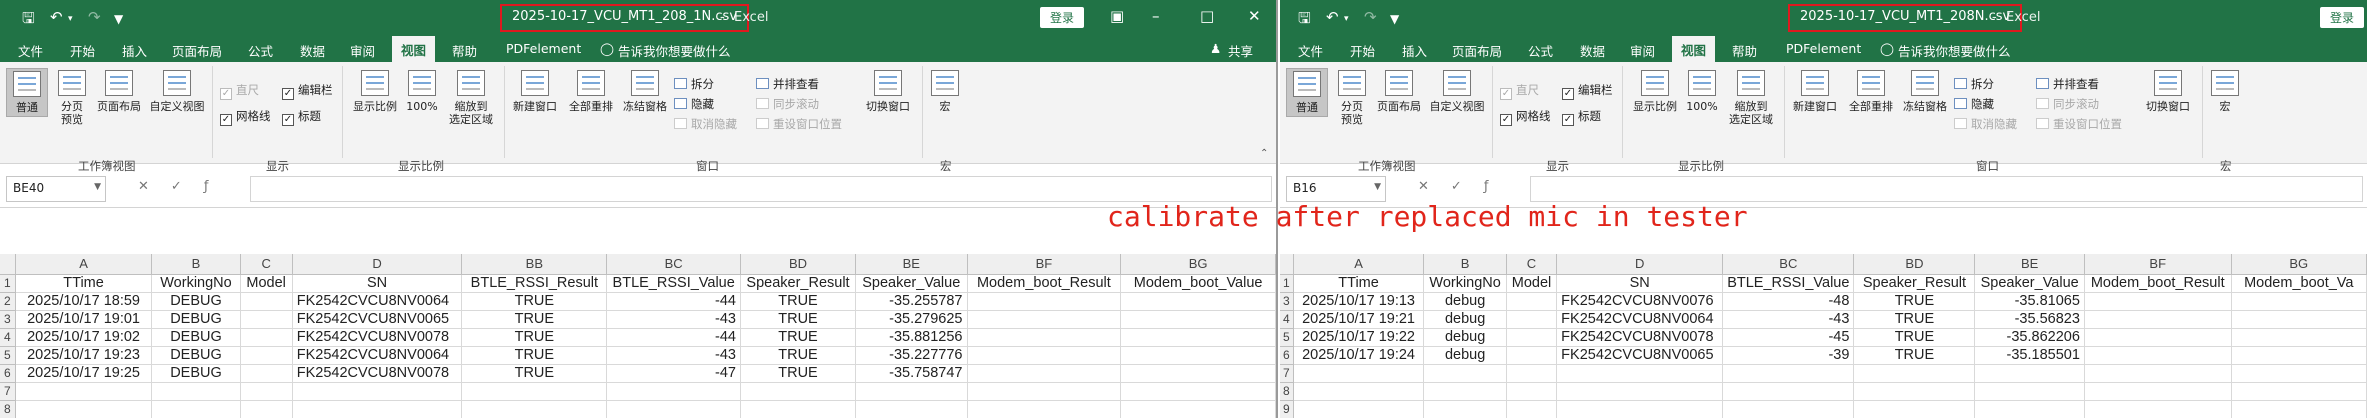 The image size is (2367, 418). Describe the element at coordinates (30, 50) in the screenshot. I see `tab-file: 文件` at that location.